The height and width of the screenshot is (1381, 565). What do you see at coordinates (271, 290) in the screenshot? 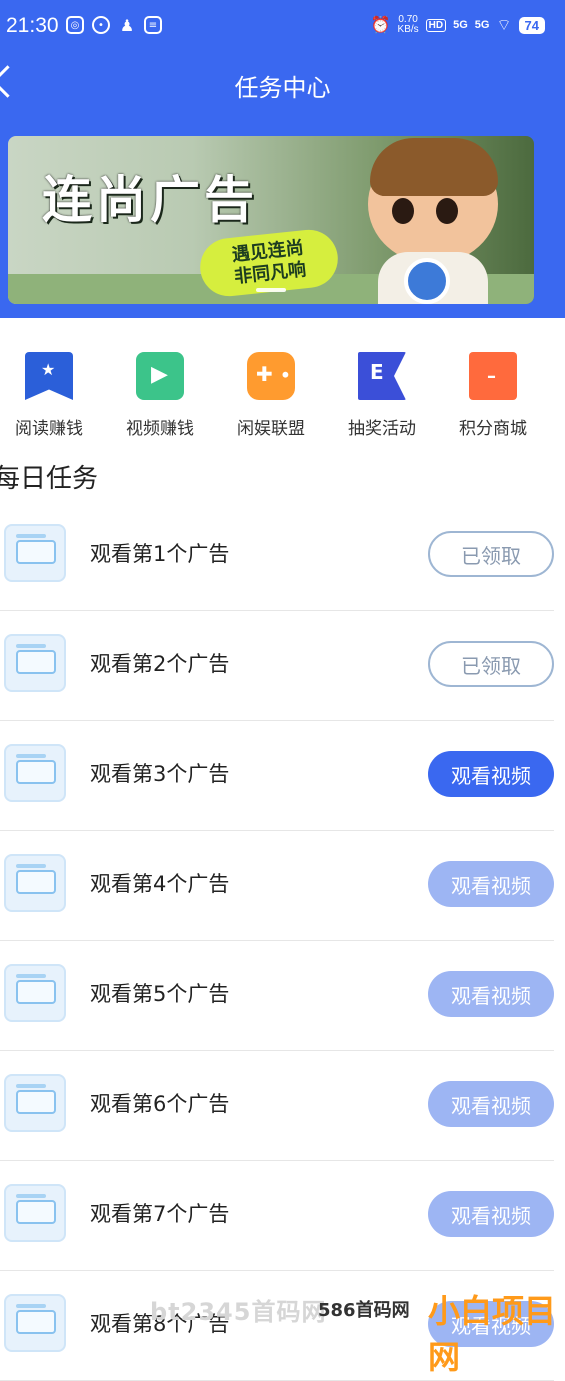
I see `banner-page-indicator` at bounding box center [271, 290].